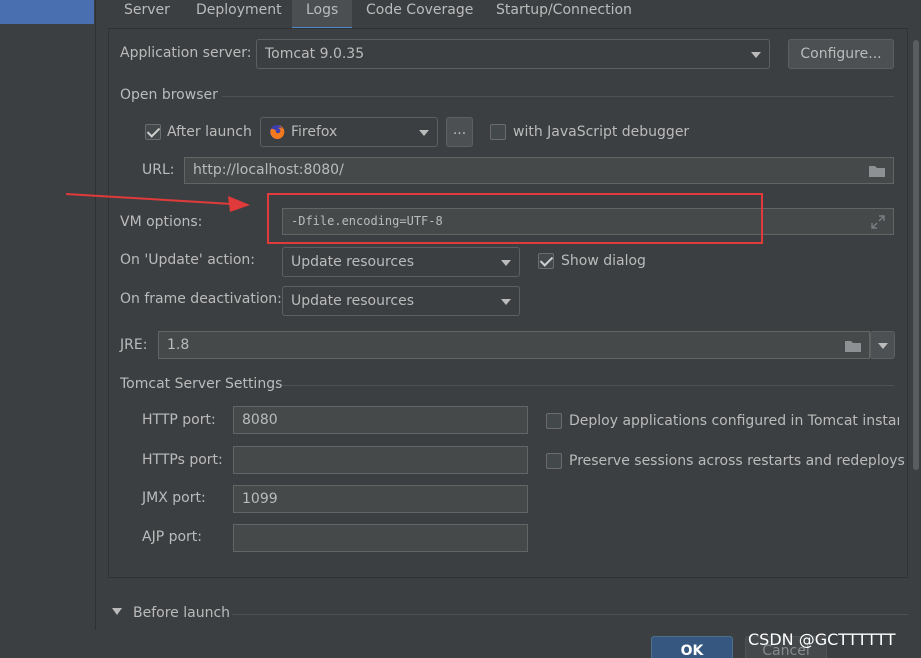 This screenshot has width=921, height=658. Describe the element at coordinates (380, 499) in the screenshot. I see `jmx-port-input: 1099` at that location.